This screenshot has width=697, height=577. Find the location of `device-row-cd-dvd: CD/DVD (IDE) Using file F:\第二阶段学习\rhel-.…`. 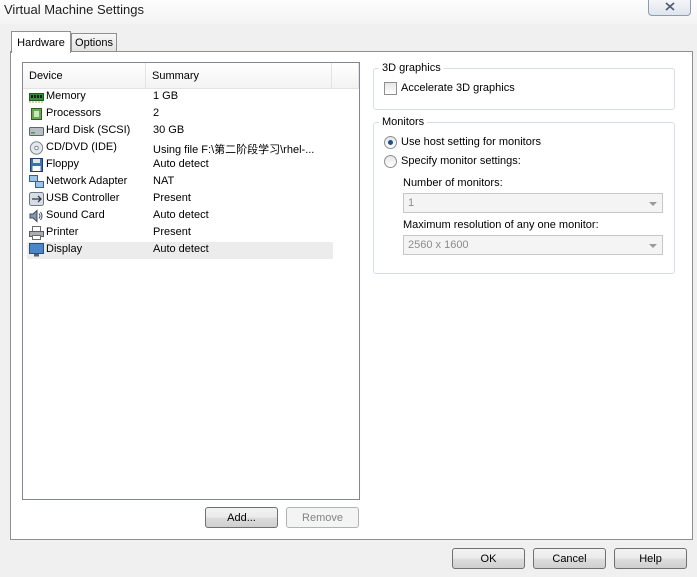

device-row-cd-dvd: CD/DVD (IDE) Using file F:\第二阶段学习\rhel-.… is located at coordinates (180, 148).